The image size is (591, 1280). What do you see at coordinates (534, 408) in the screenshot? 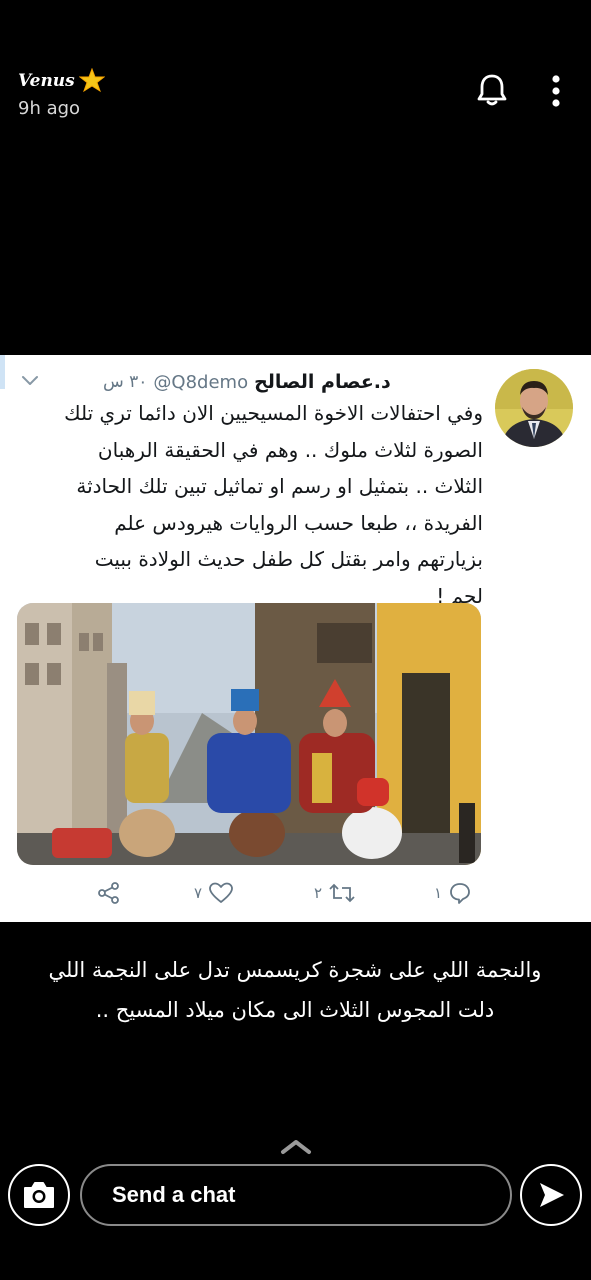
I see `avatar` at bounding box center [534, 408].